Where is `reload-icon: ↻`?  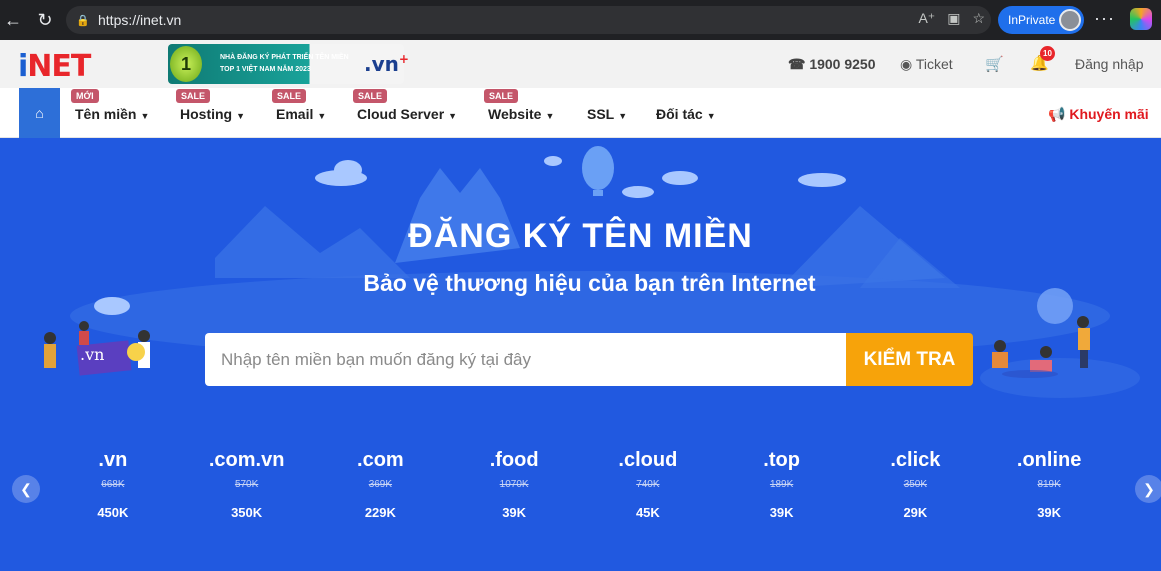
reload-icon: ↻ is located at coordinates (45, 20).